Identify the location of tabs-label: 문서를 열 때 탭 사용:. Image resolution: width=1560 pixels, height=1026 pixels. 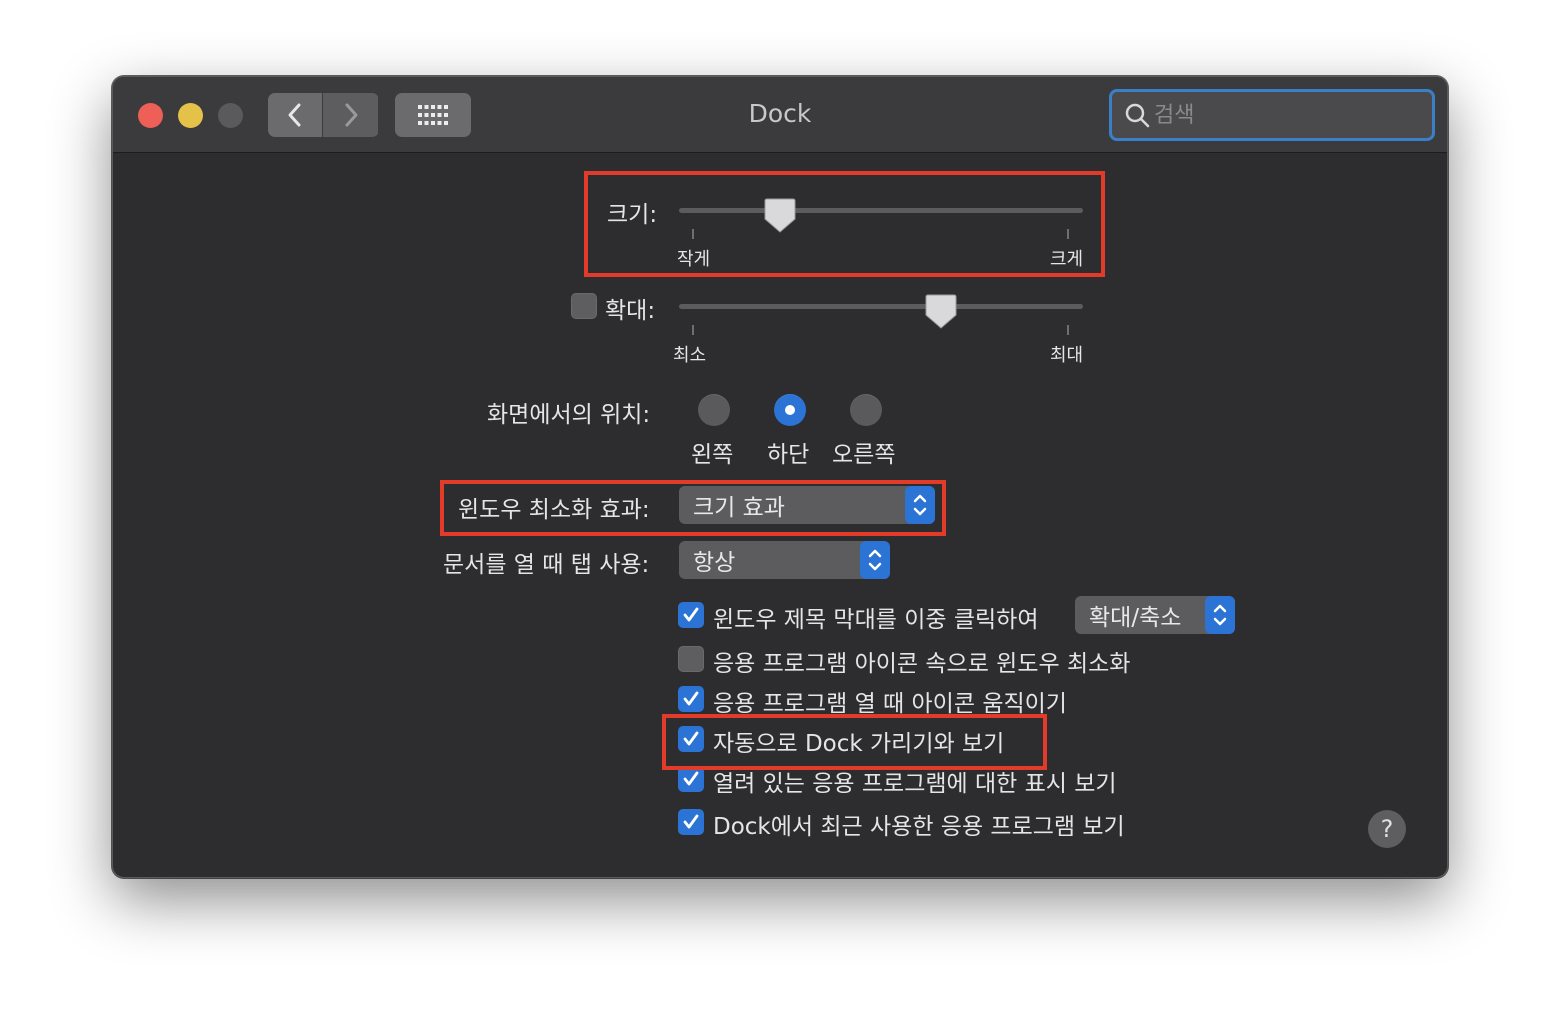
(546, 565).